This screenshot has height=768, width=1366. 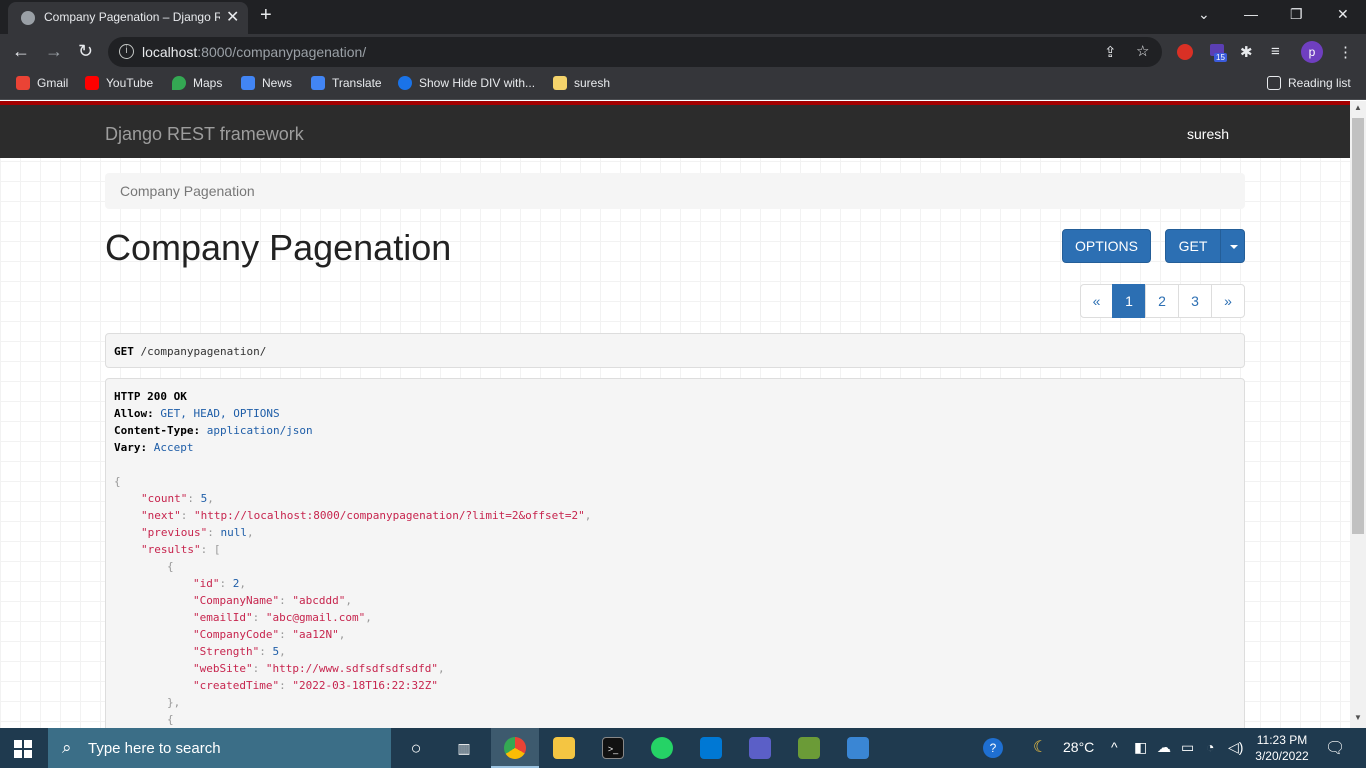 I want to click on navbar: Django REST framework suresh, so click(x=675, y=131).